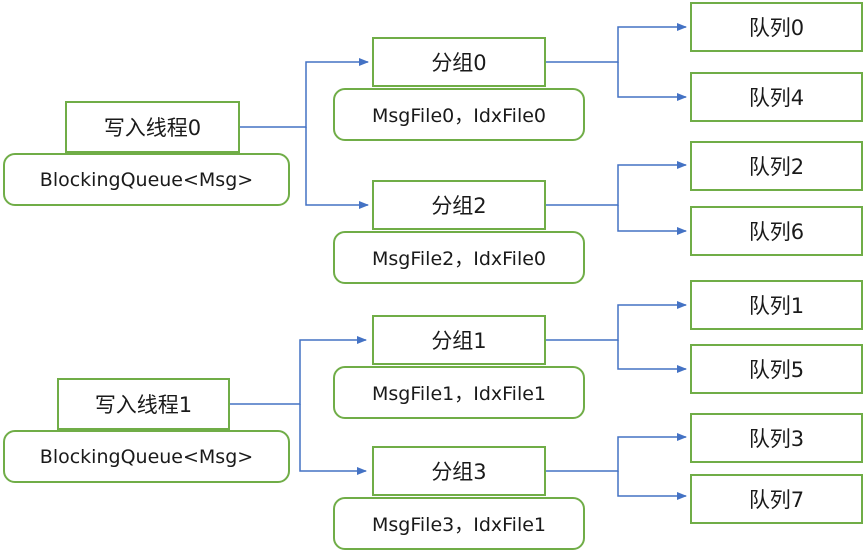  I want to click on queue-6-label: 队列6, so click(776, 232).